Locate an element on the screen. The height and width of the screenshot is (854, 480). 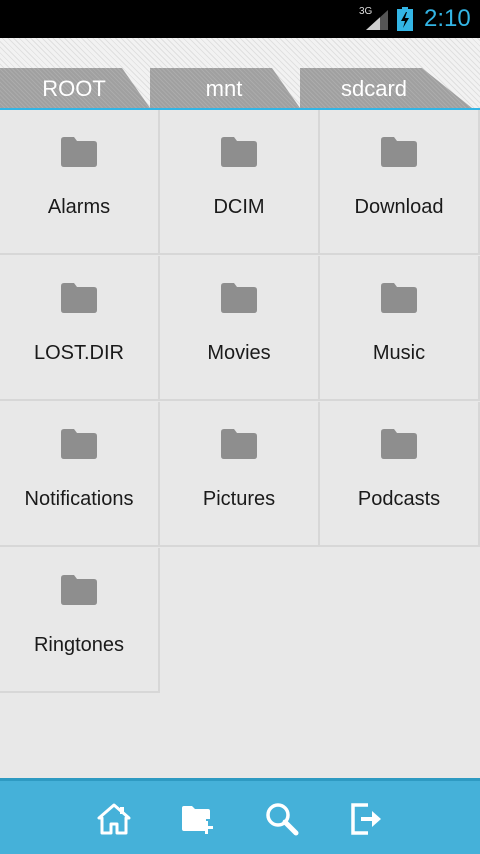
folder-lost-dir: LOST.DIR is located at coordinates (80, 328).